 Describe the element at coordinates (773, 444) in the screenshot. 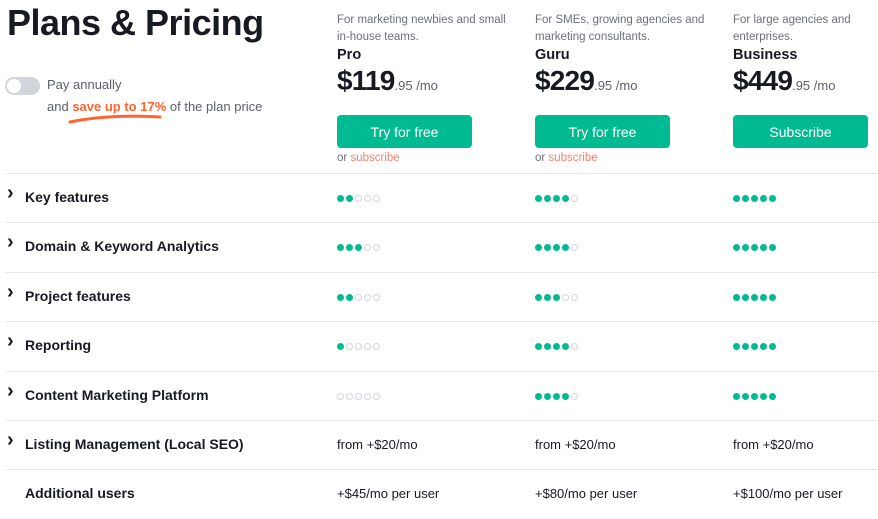

I see `feature-value: from +$20/mo` at that location.